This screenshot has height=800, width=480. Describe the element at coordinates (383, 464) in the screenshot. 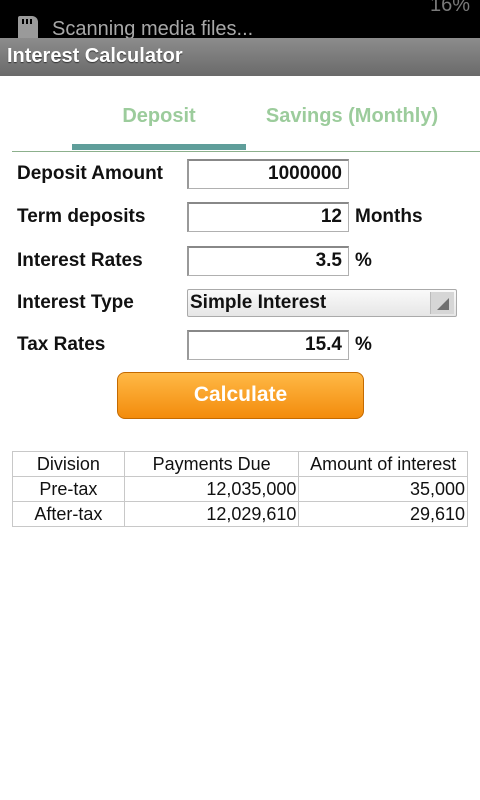

I see `header-amount-of-interest: Amount of interest` at that location.